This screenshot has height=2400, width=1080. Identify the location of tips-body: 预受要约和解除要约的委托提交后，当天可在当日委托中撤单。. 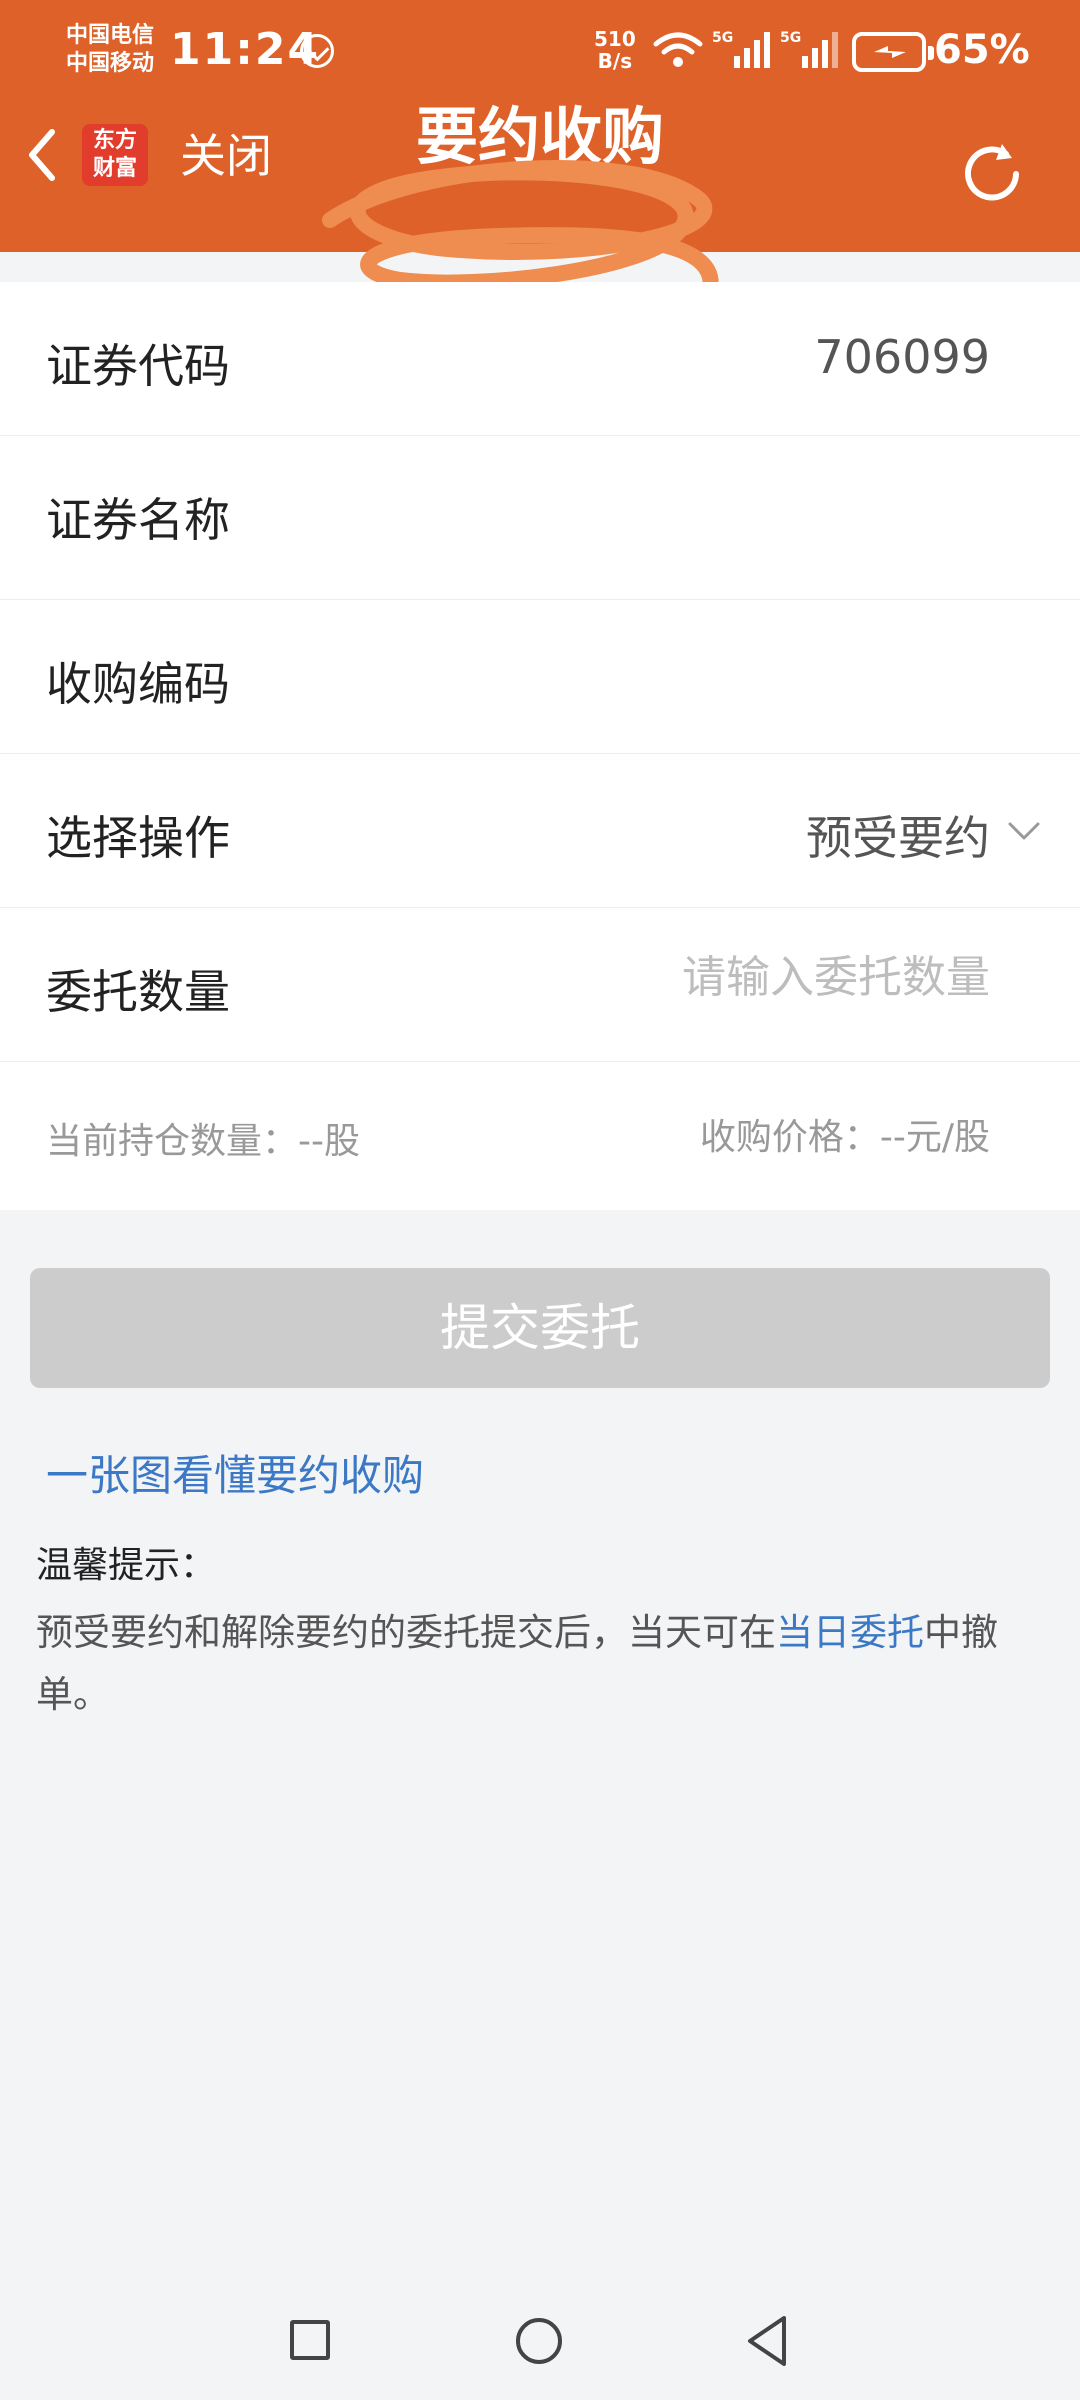
(536, 1664).